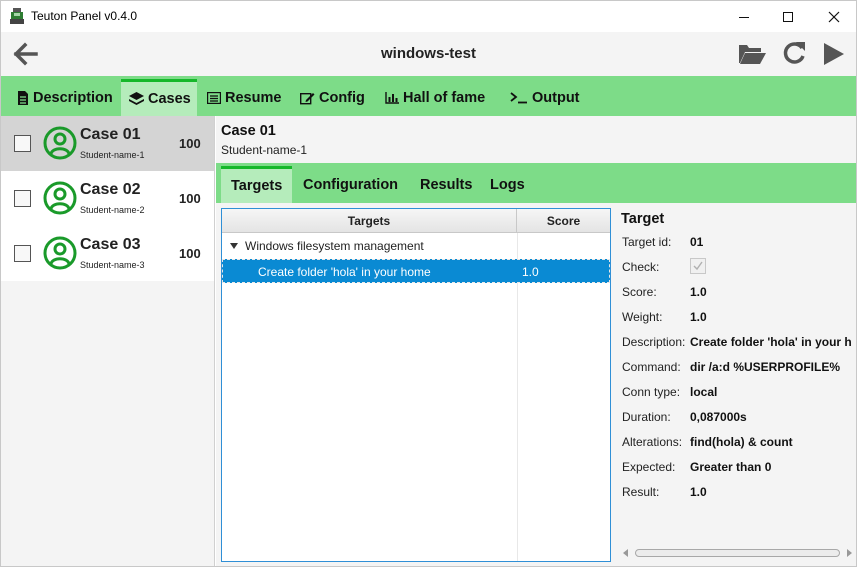 The width and height of the screenshot is (857, 567). I want to click on expand-triangle-icon, so click(234, 246).